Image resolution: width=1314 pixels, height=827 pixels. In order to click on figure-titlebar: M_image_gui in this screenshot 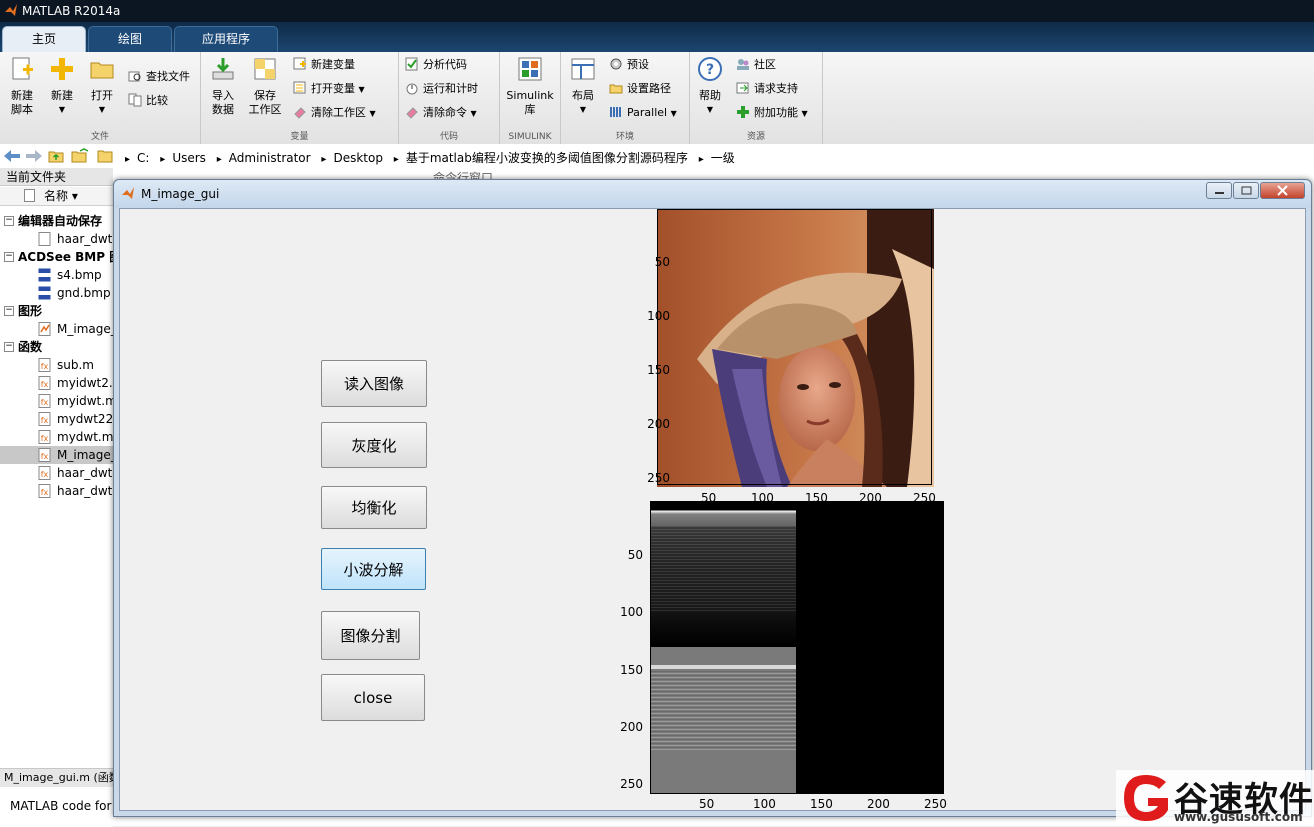, I will do `click(712, 194)`.